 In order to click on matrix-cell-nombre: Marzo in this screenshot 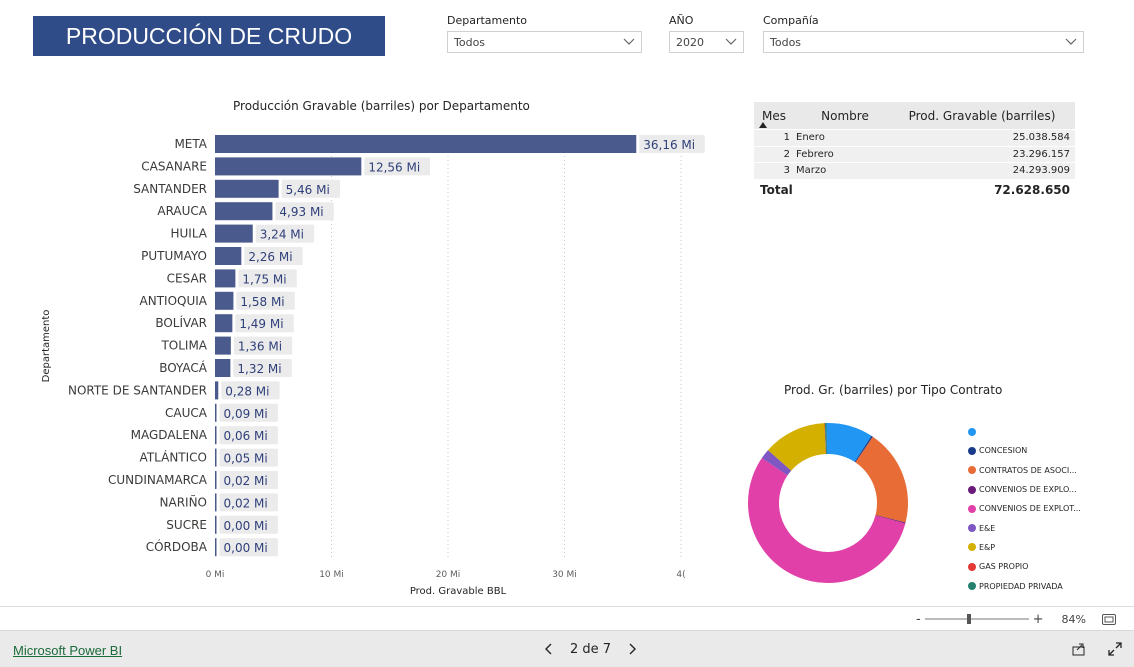, I will do `click(811, 171)`.